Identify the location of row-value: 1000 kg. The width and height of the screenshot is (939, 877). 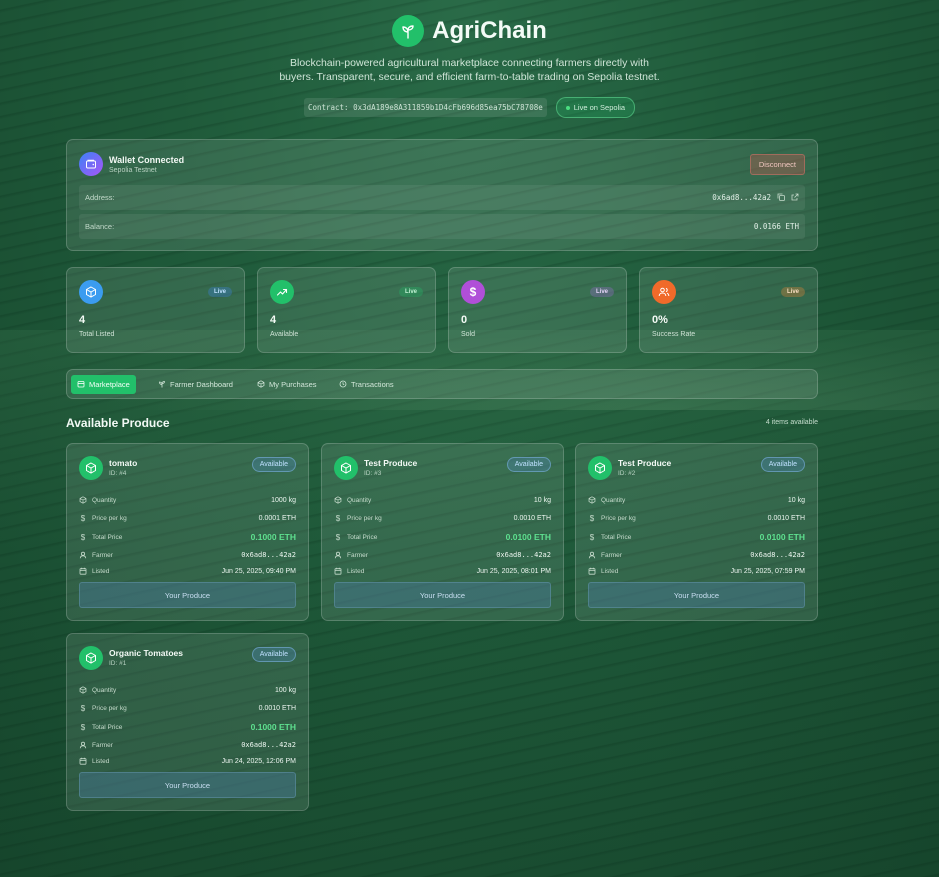
(283, 500).